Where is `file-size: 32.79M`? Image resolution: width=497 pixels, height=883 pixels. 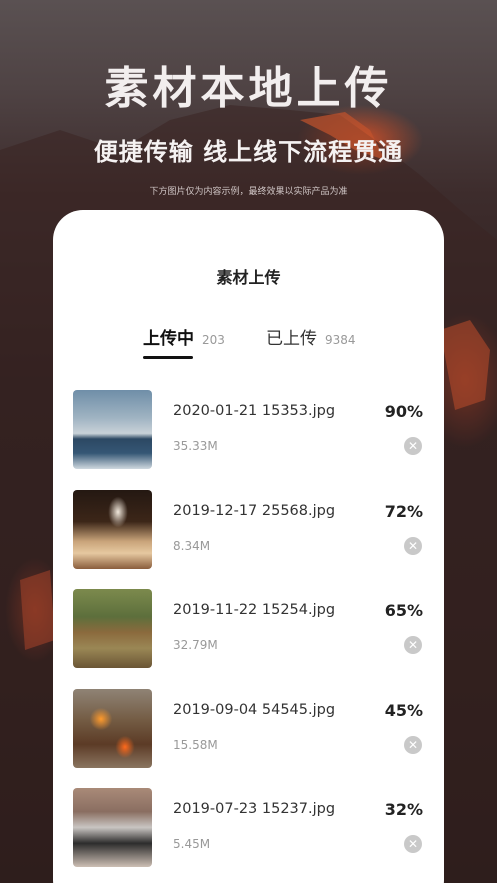 file-size: 32.79M is located at coordinates (195, 645).